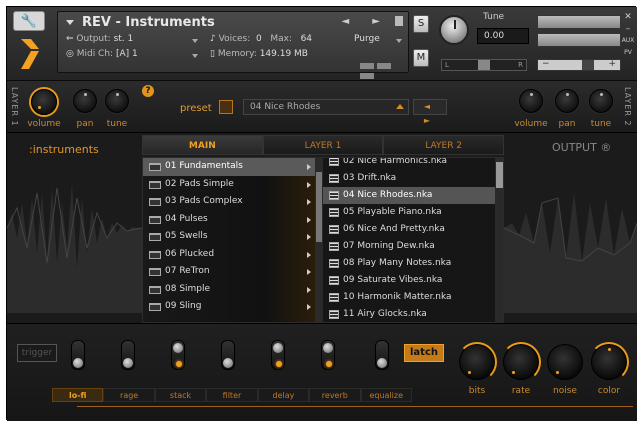 Image resolution: width=642 pixels, height=426 pixels. What do you see at coordinates (229, 202) in the screenshot?
I see `folder-item: 03 Pads Complex` at bounding box center [229, 202].